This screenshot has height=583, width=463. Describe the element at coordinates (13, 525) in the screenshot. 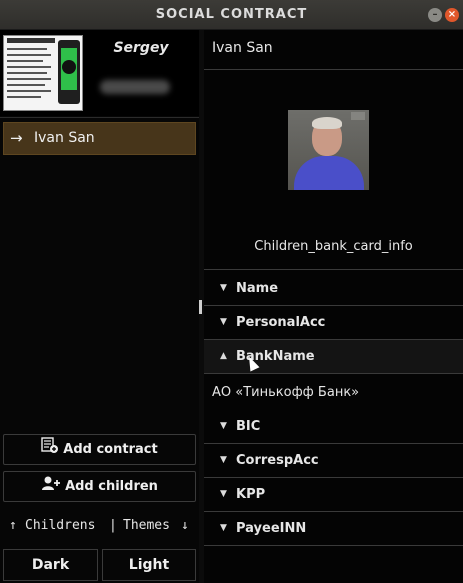

I see `arrow-up-icon: ↑` at that location.